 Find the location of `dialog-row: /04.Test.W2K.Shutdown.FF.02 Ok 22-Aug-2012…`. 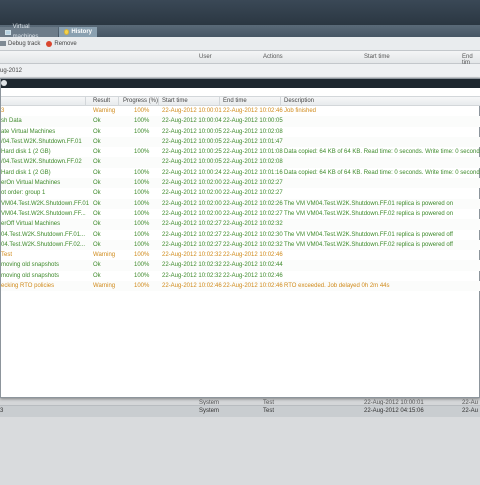

dialog-row: /04.Test.W2K.Shutdown.FF.02 Ok 22-Aug-2012… is located at coordinates (240, 162).